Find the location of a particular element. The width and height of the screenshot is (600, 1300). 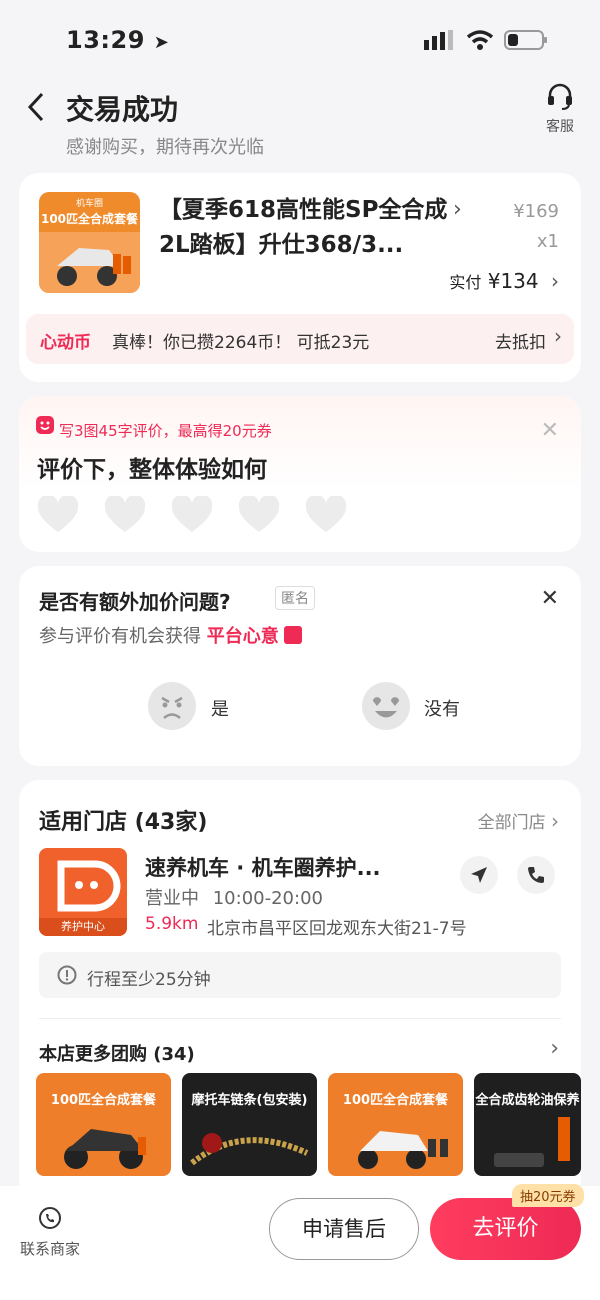

time-text: 13:29 is located at coordinates (105, 40).